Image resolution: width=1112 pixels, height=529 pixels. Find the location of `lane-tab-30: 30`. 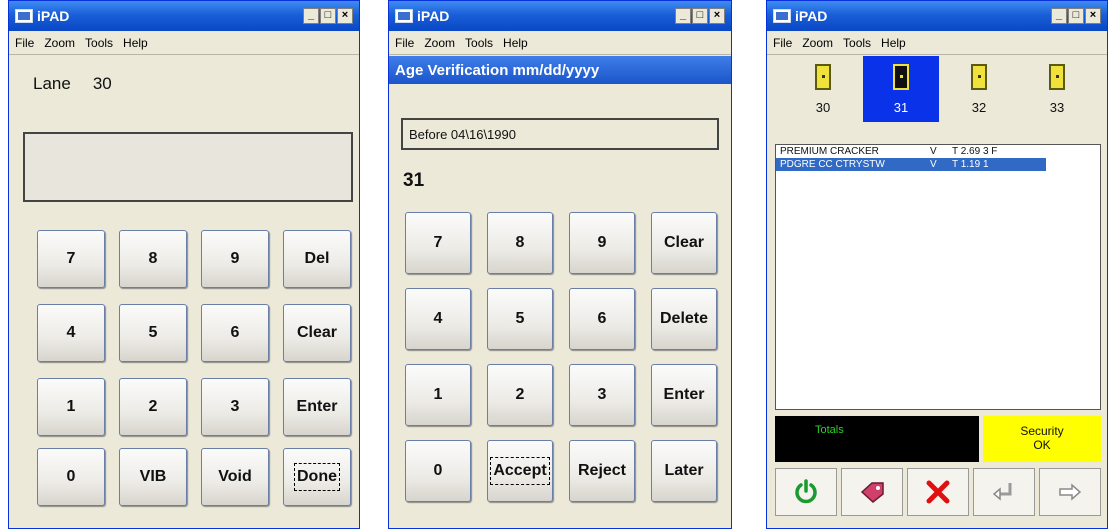

lane-tab-30: 30 is located at coordinates (823, 89).